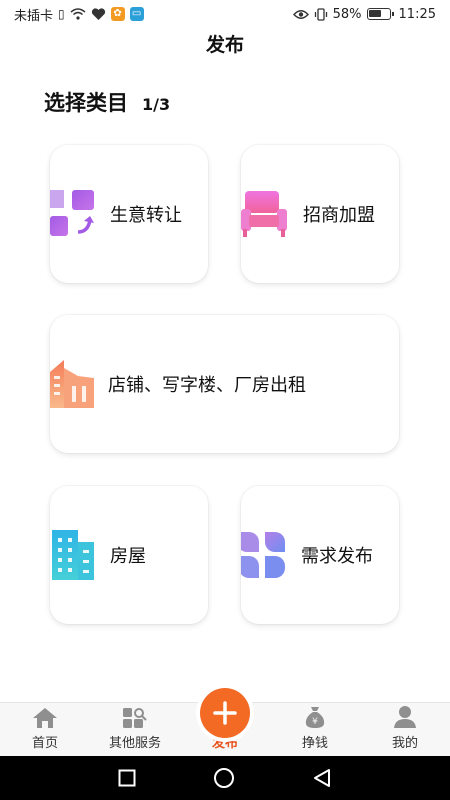 The image size is (450, 800). I want to click on heart-rate-icon, so click(98, 13).